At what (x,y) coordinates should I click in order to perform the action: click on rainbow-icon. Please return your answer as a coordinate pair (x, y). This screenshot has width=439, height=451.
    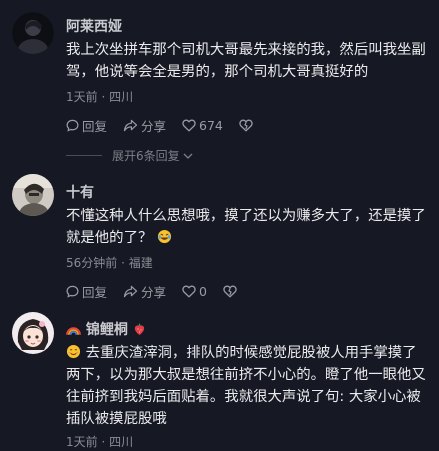
    Looking at the image, I should click on (73, 331).